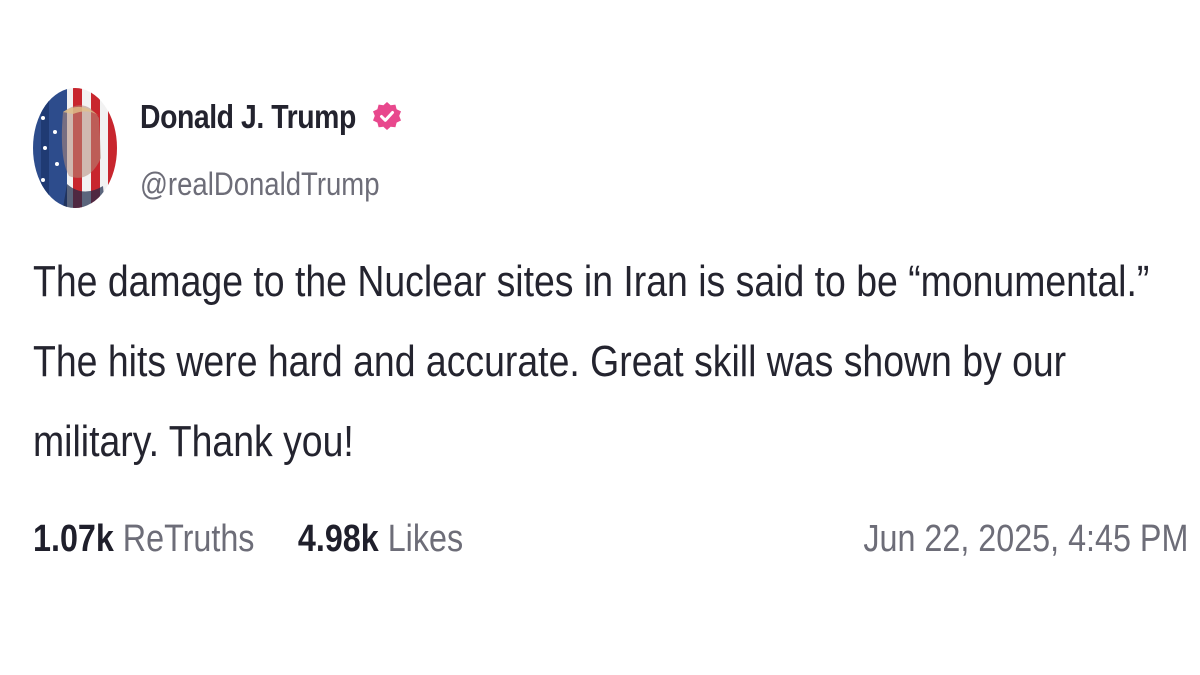 This screenshot has height=675, width=1200. I want to click on author-name: Donald J. Trump, so click(248, 117).